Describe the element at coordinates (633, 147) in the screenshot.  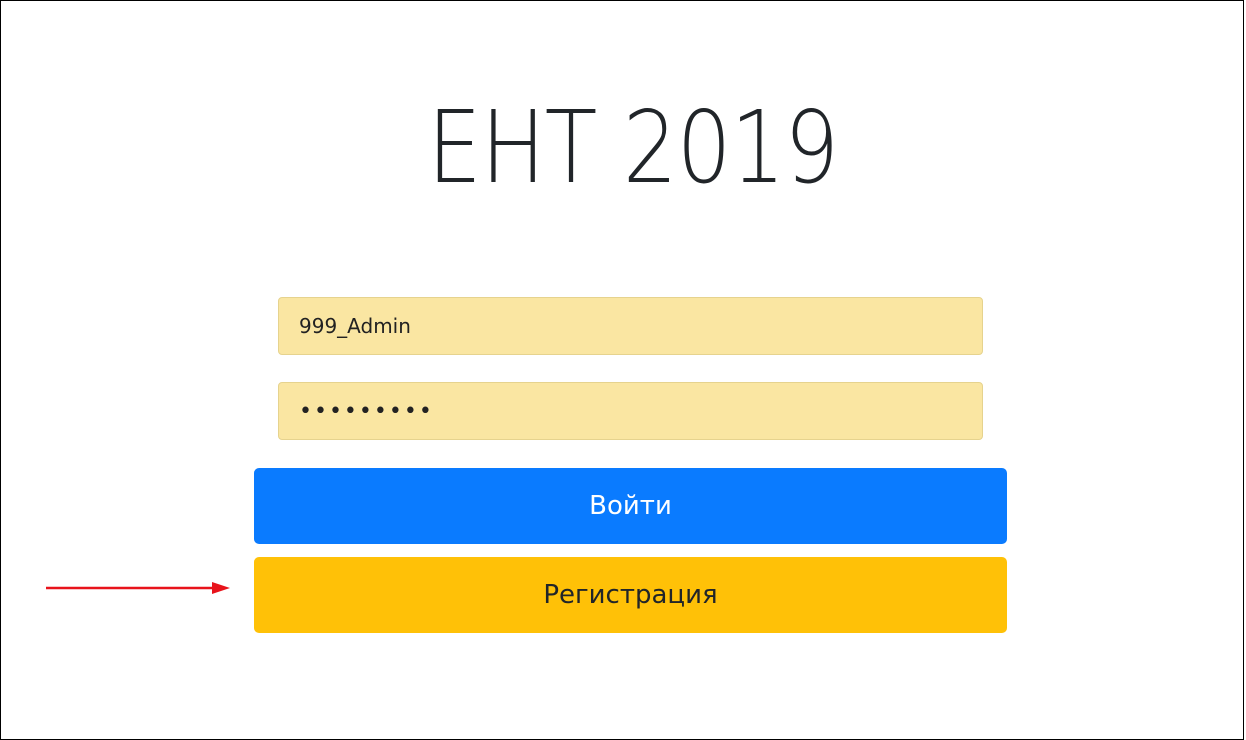
I see `page-title: ЕНТ 2019` at that location.